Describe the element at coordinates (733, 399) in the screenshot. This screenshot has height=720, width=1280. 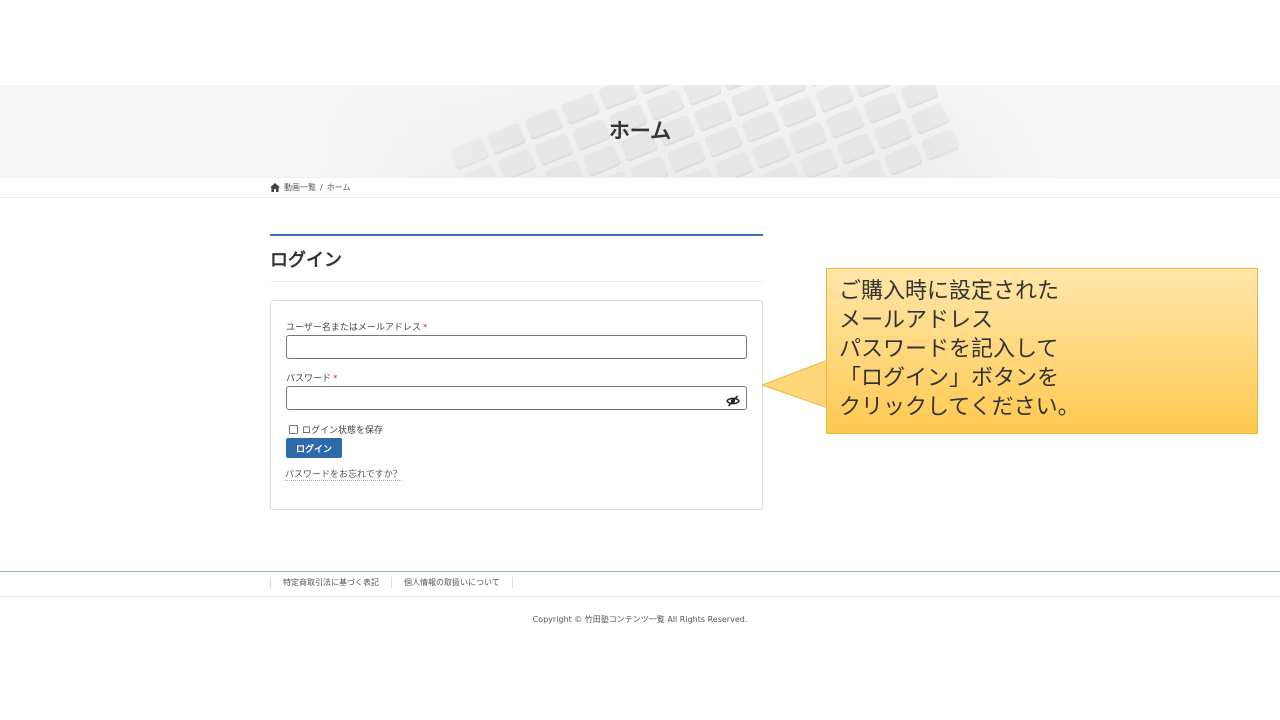
I see `eye-slash-icon` at that location.